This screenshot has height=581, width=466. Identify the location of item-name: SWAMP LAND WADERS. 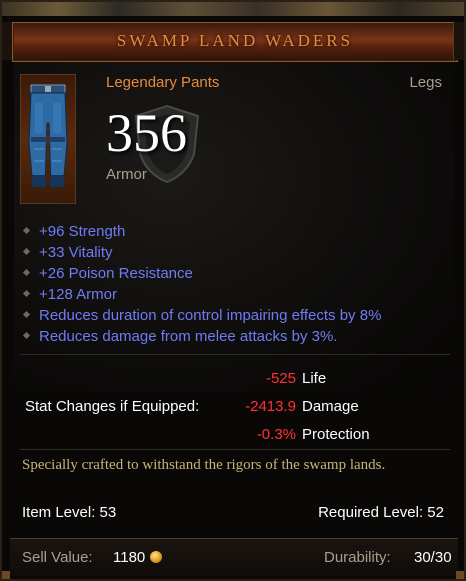
(235, 40).